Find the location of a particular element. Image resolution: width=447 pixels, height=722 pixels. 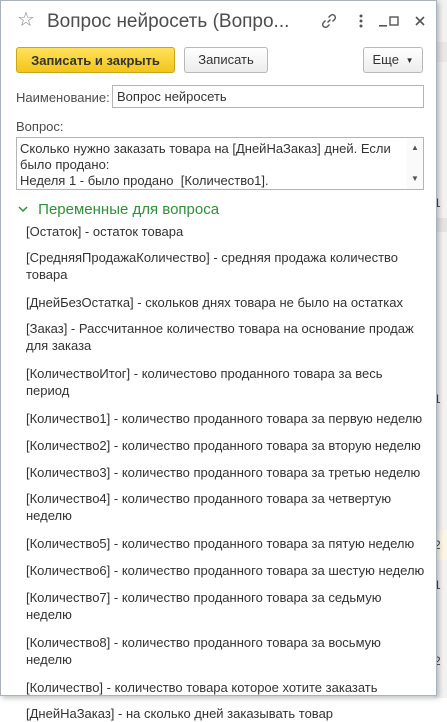

question-label: Вопрос: is located at coordinates (40, 126).